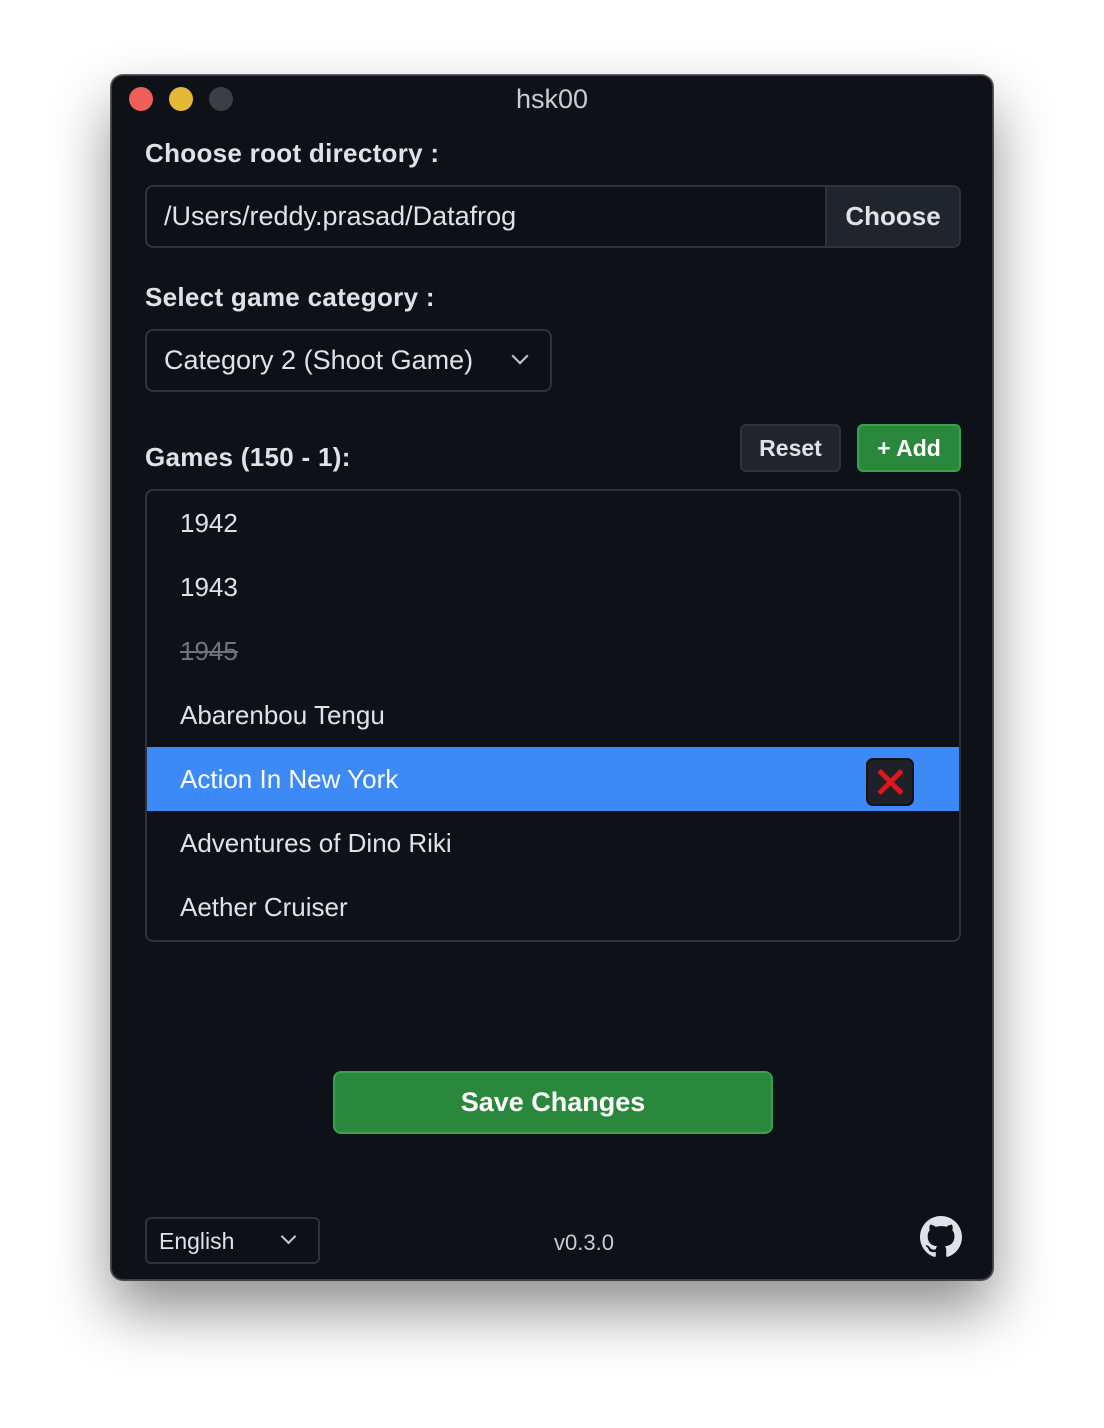 The height and width of the screenshot is (1428, 1104). I want to click on version-label: v0.3.0, so click(584, 1242).